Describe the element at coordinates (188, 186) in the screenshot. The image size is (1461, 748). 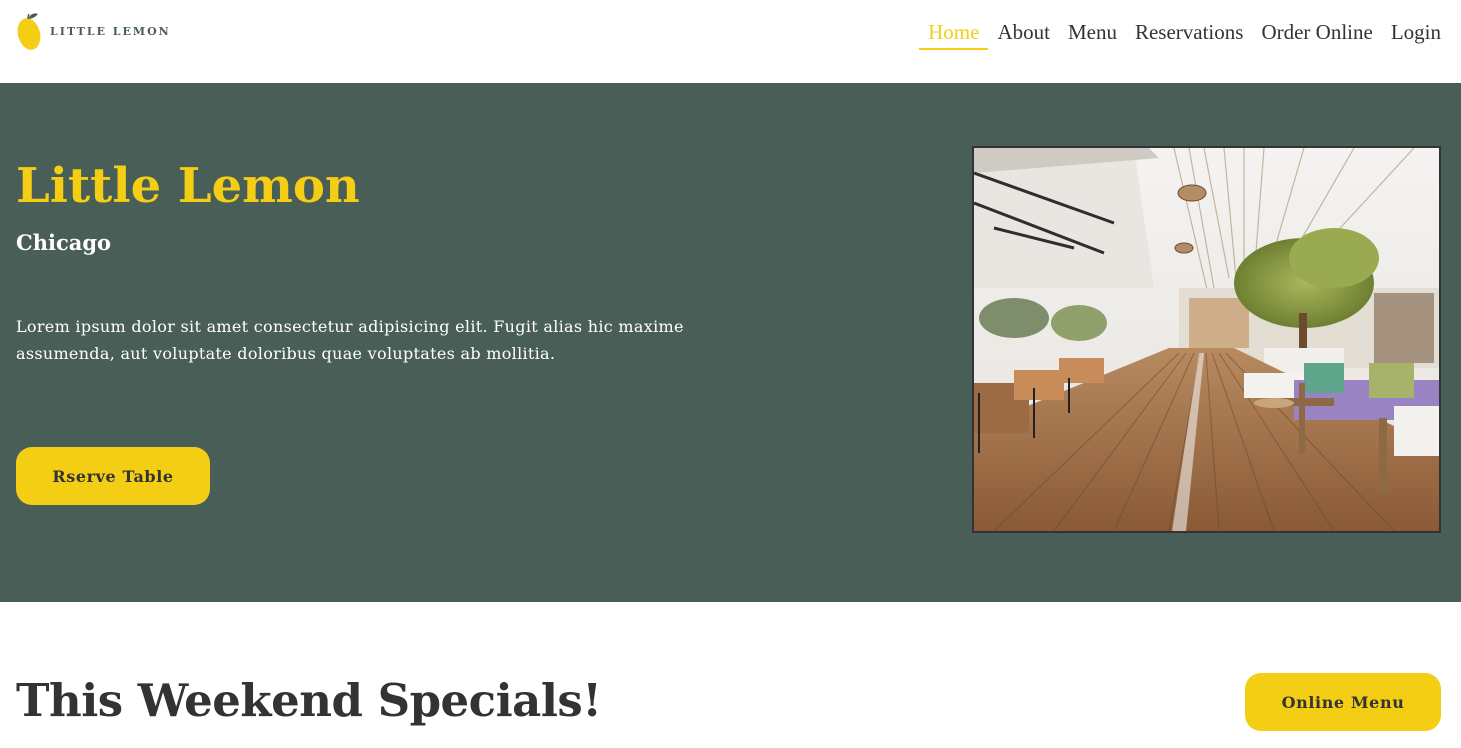
I see `hero-title: Little Lemon` at that location.